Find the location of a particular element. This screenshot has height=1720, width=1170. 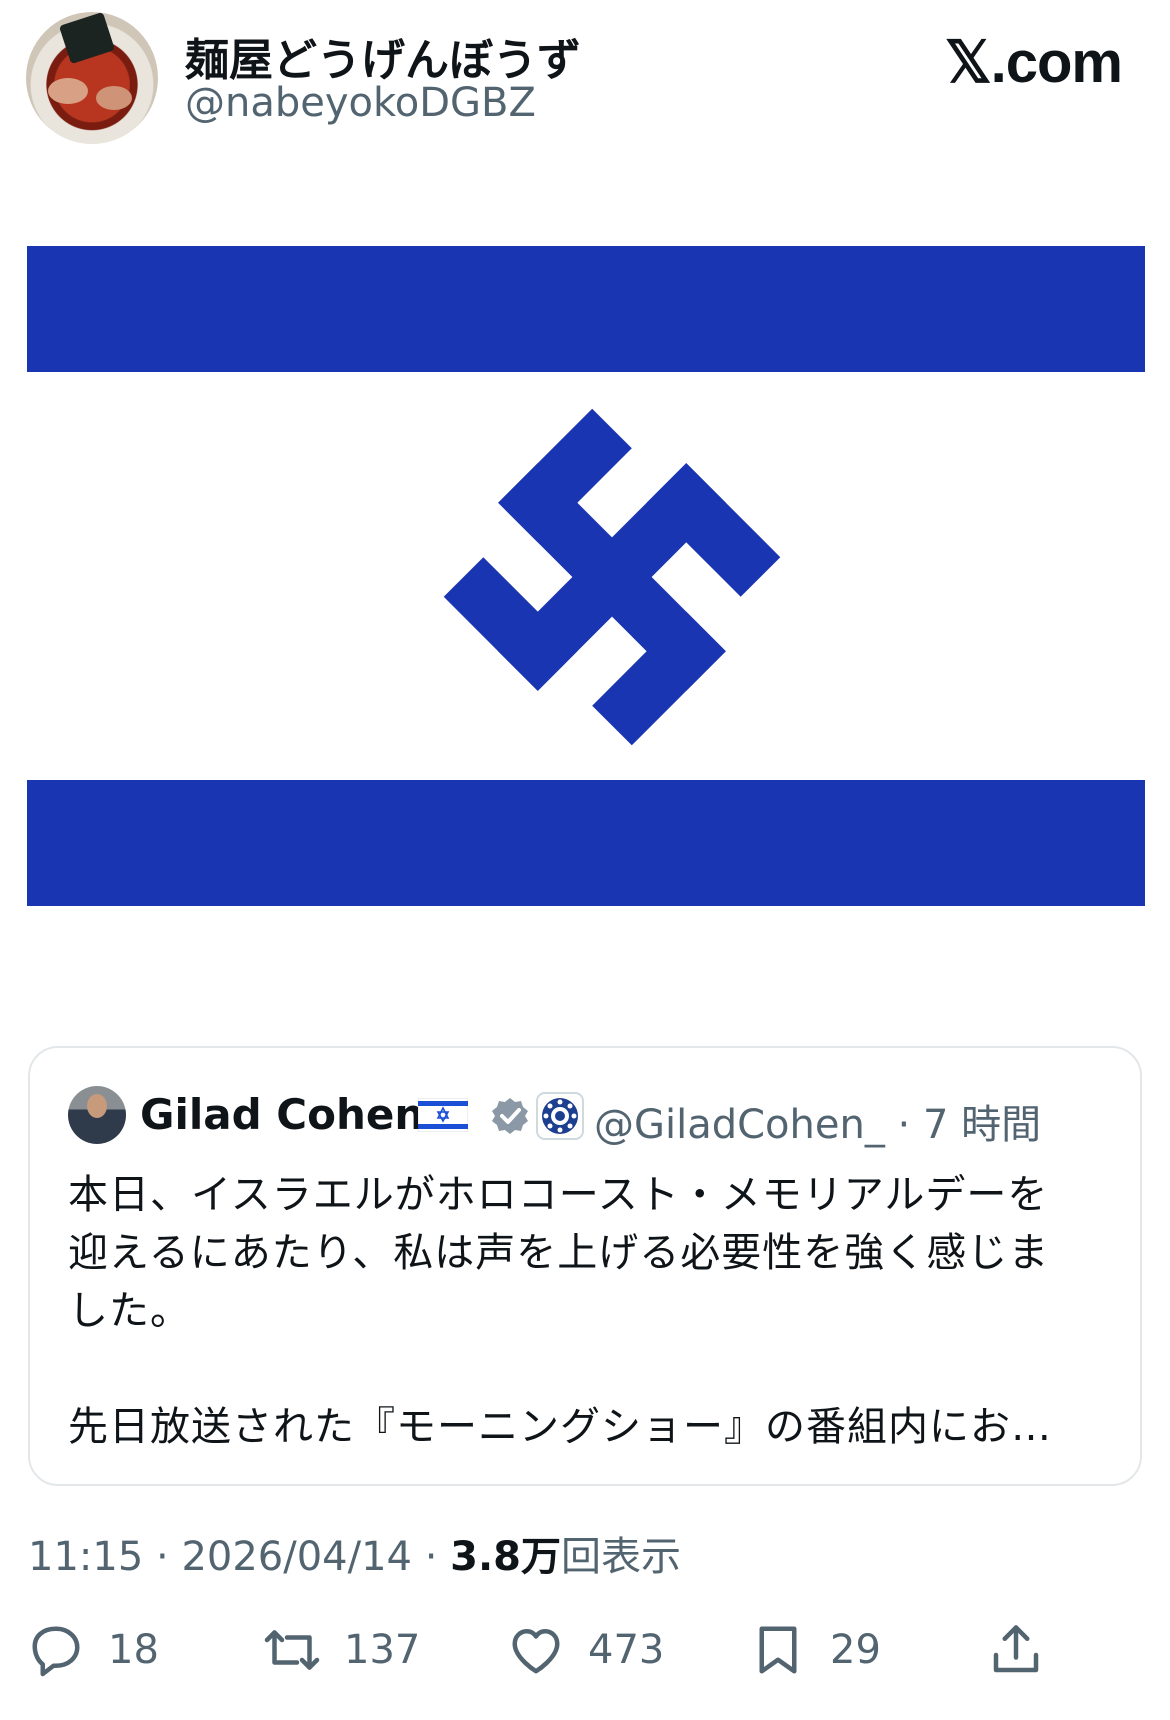

action-bar: 18 137 473 29 is located at coordinates (585, 1655).